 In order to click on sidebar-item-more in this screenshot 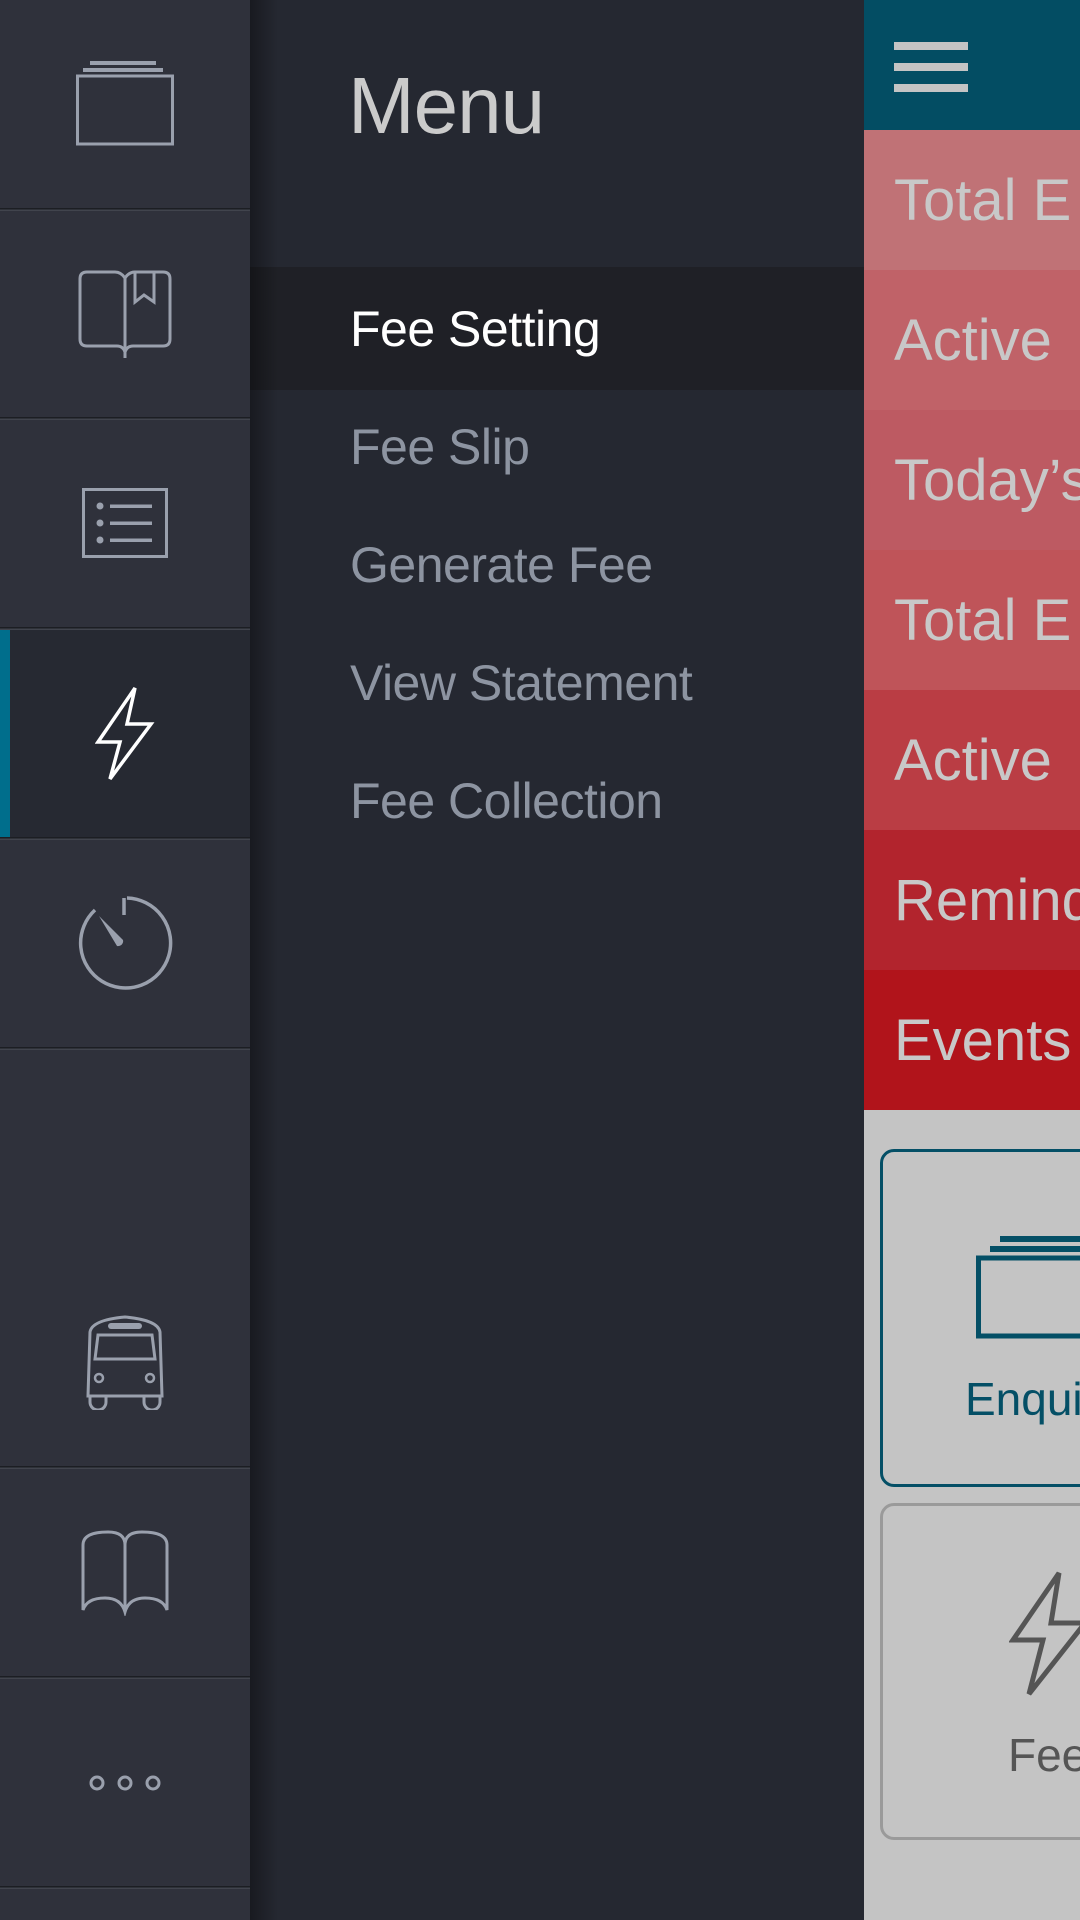, I will do `click(125, 1784)`.